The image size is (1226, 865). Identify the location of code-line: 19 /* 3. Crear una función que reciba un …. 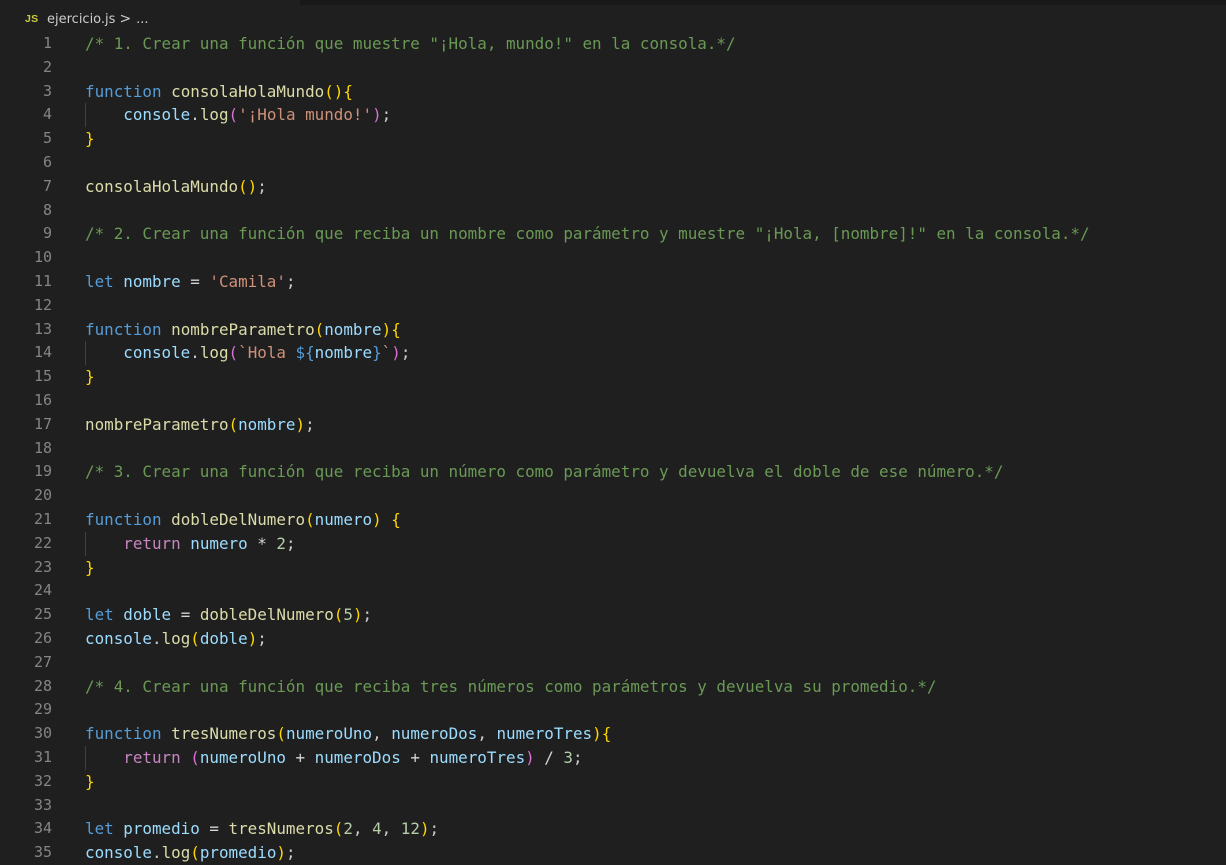
(613, 472).